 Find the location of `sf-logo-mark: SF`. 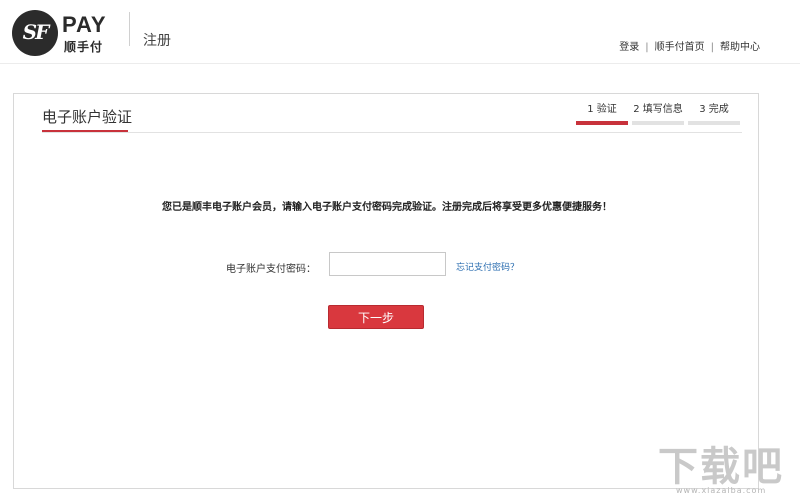

sf-logo-mark: SF is located at coordinates (35, 33).